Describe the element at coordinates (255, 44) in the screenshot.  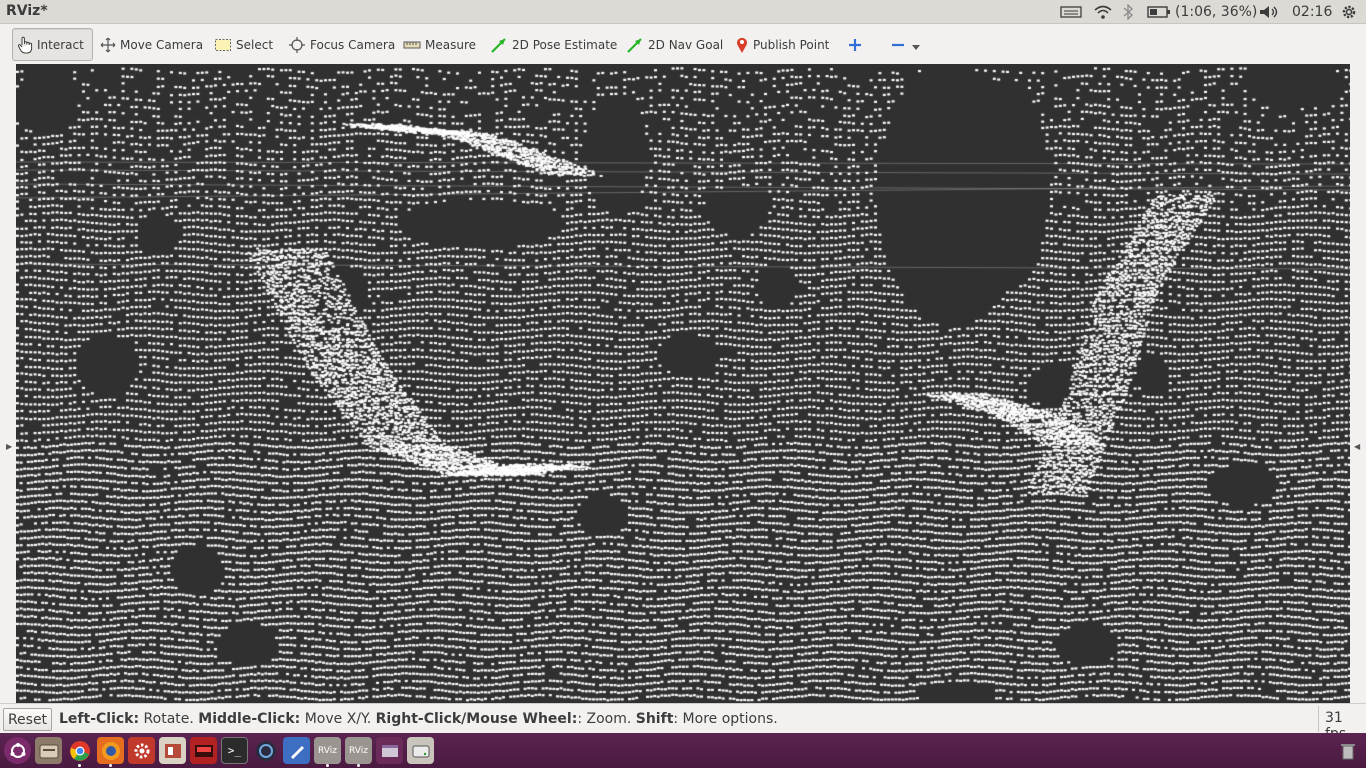
I see `tool-label: Select` at that location.